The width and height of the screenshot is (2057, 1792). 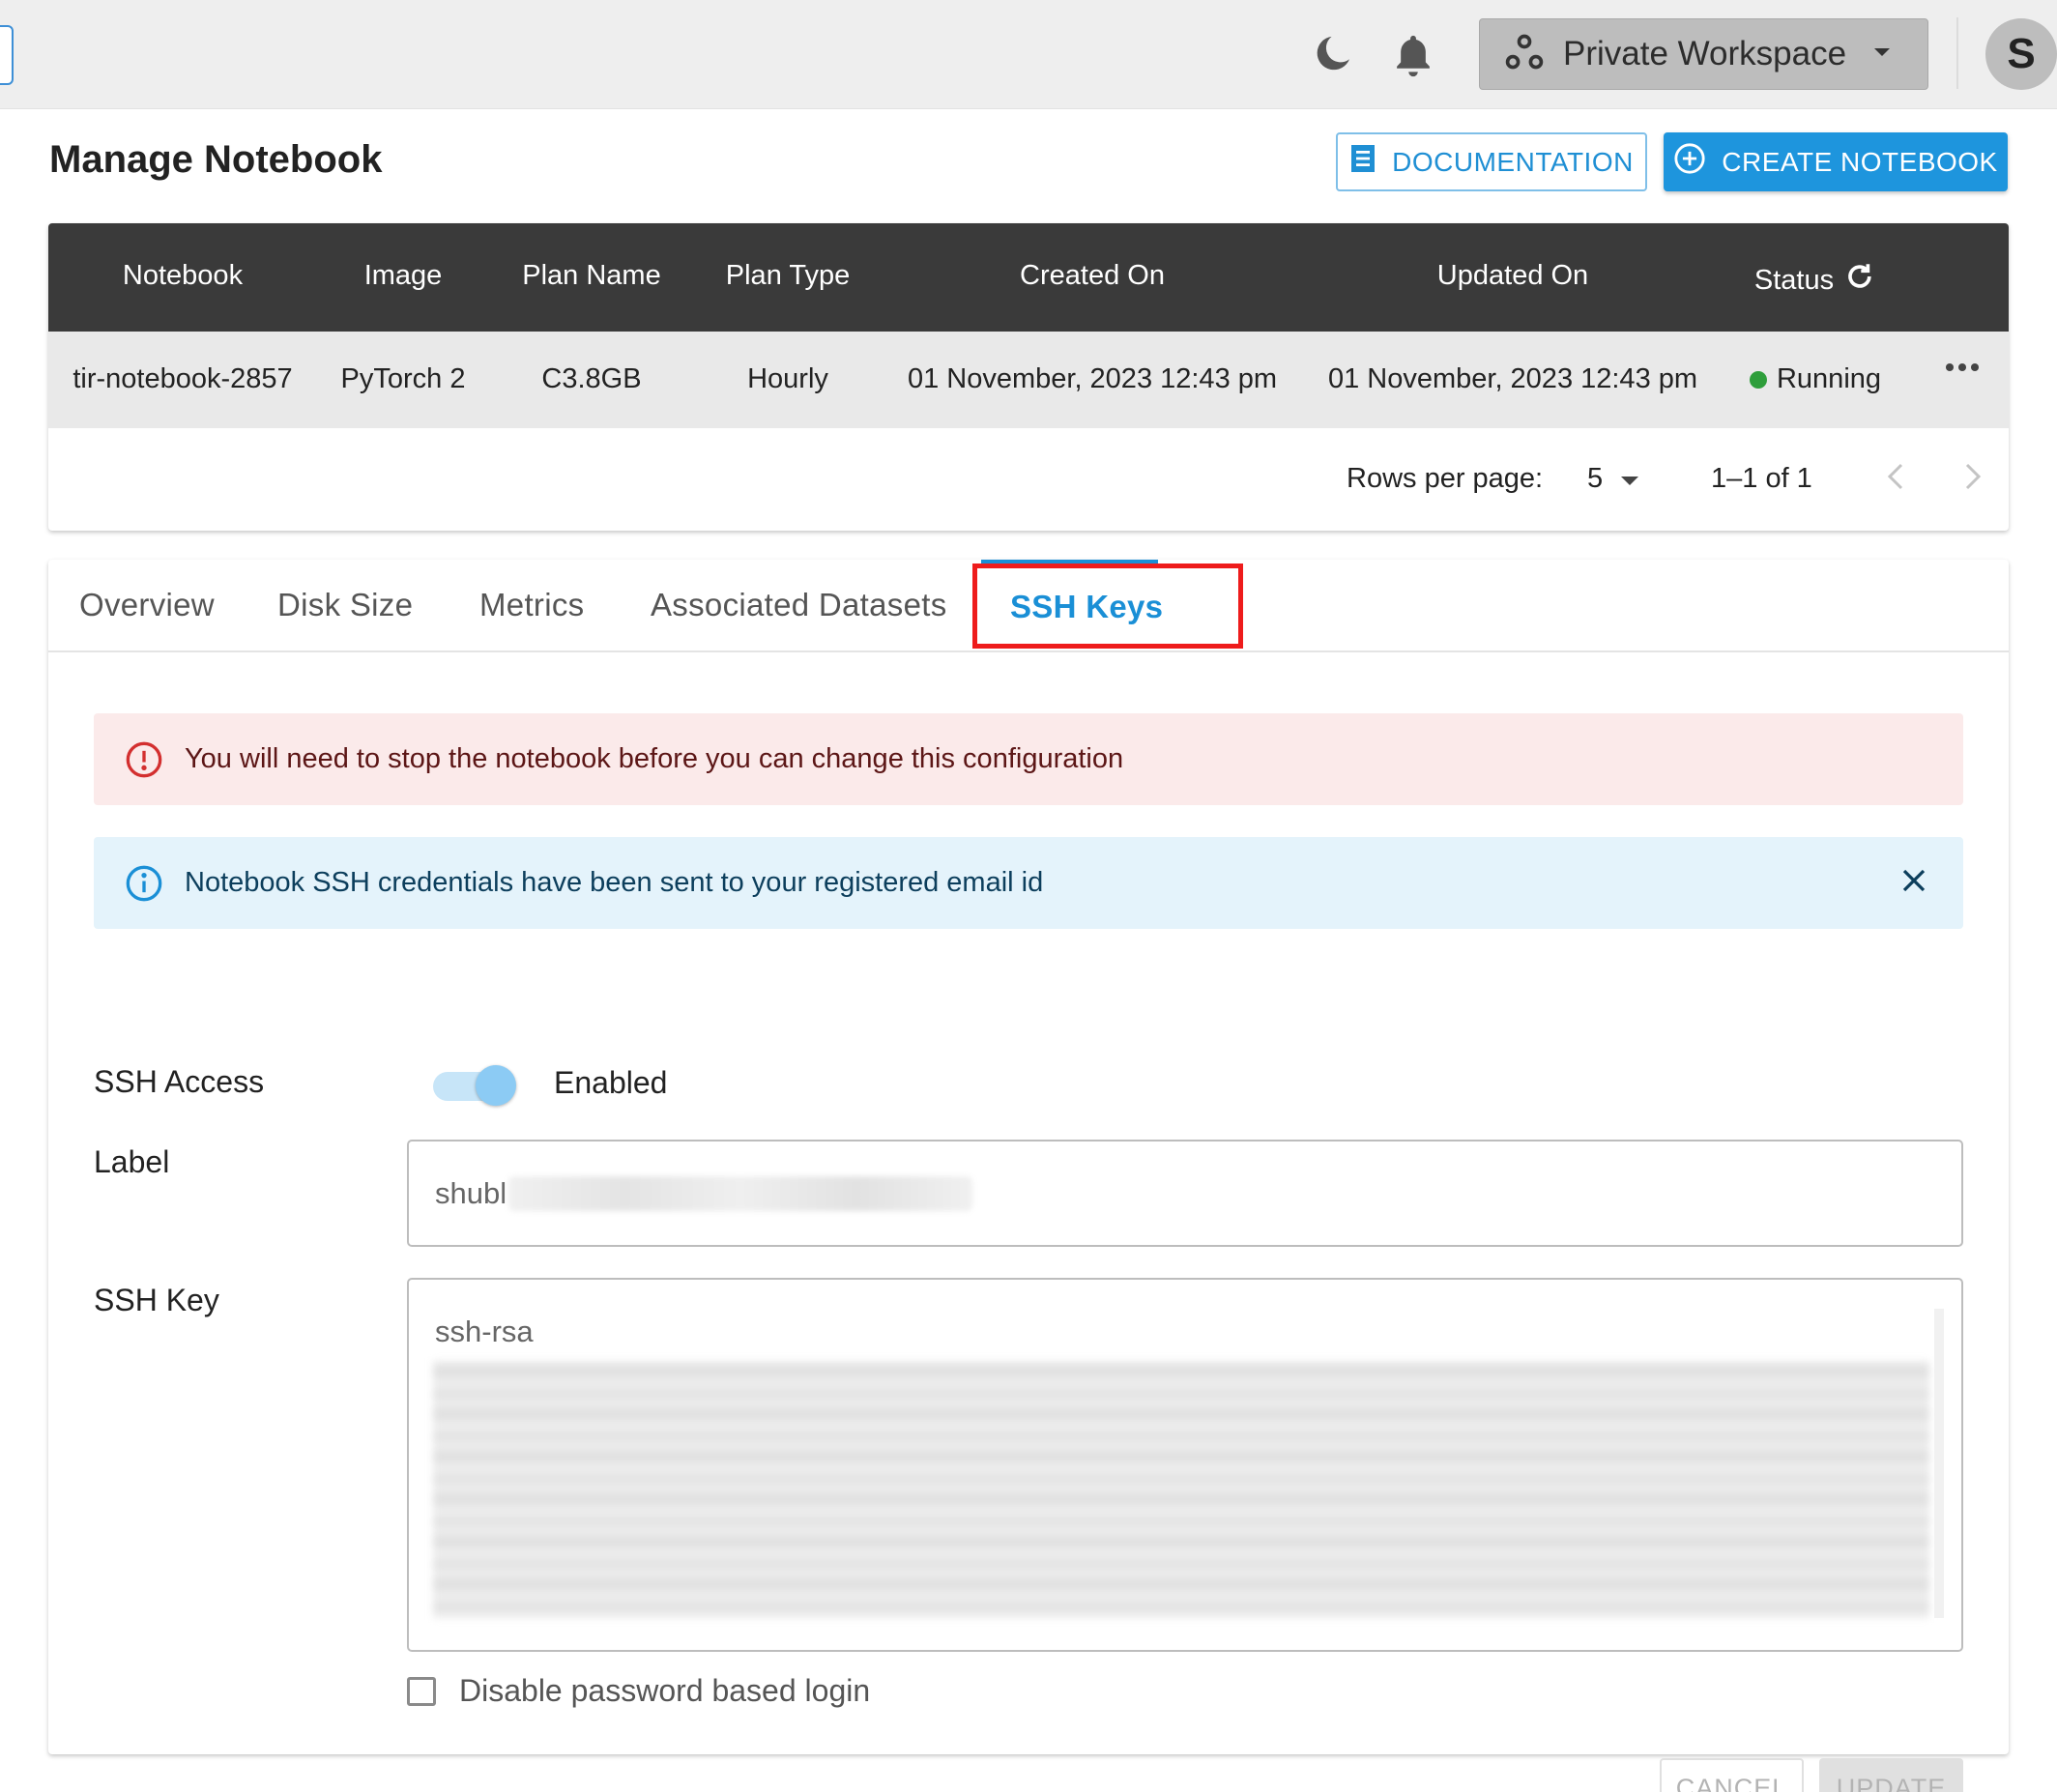 What do you see at coordinates (1092, 276) in the screenshot?
I see `column-header-created-on: Created On` at bounding box center [1092, 276].